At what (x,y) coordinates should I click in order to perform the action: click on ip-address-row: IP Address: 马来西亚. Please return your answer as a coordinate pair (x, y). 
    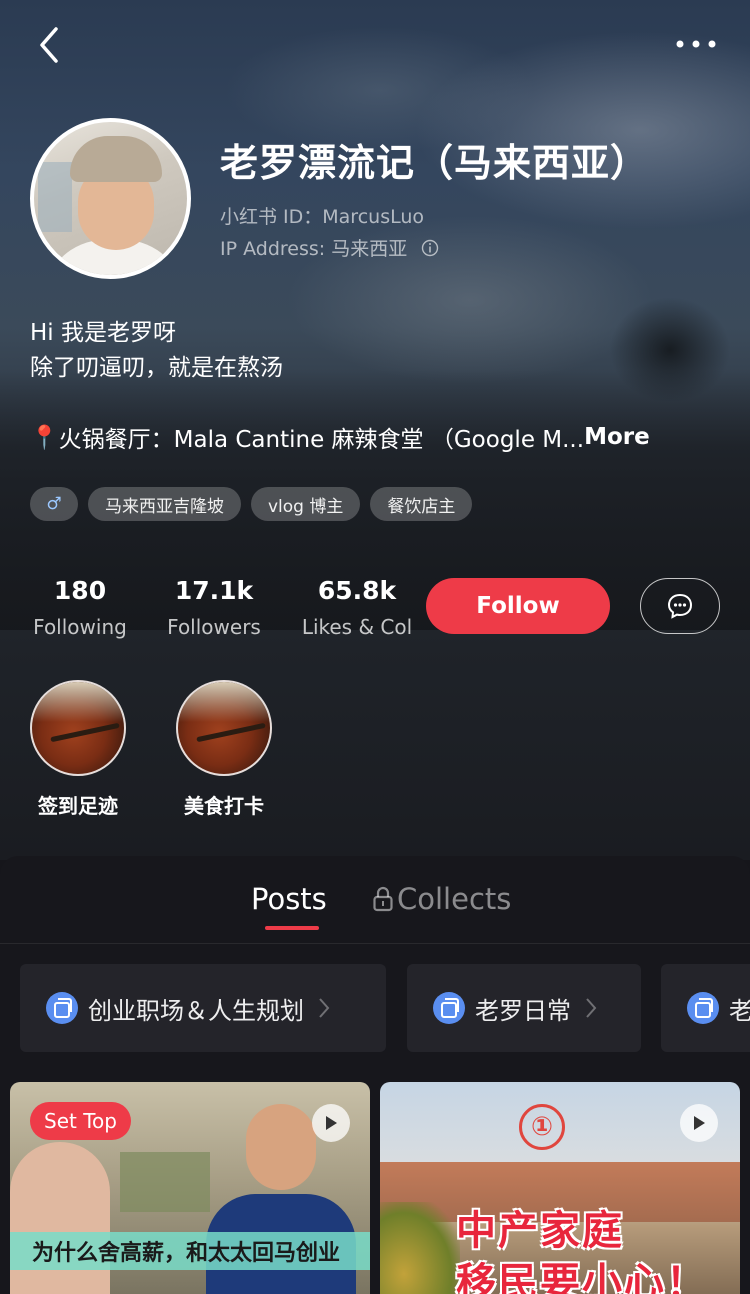
    Looking at the image, I should click on (329, 247).